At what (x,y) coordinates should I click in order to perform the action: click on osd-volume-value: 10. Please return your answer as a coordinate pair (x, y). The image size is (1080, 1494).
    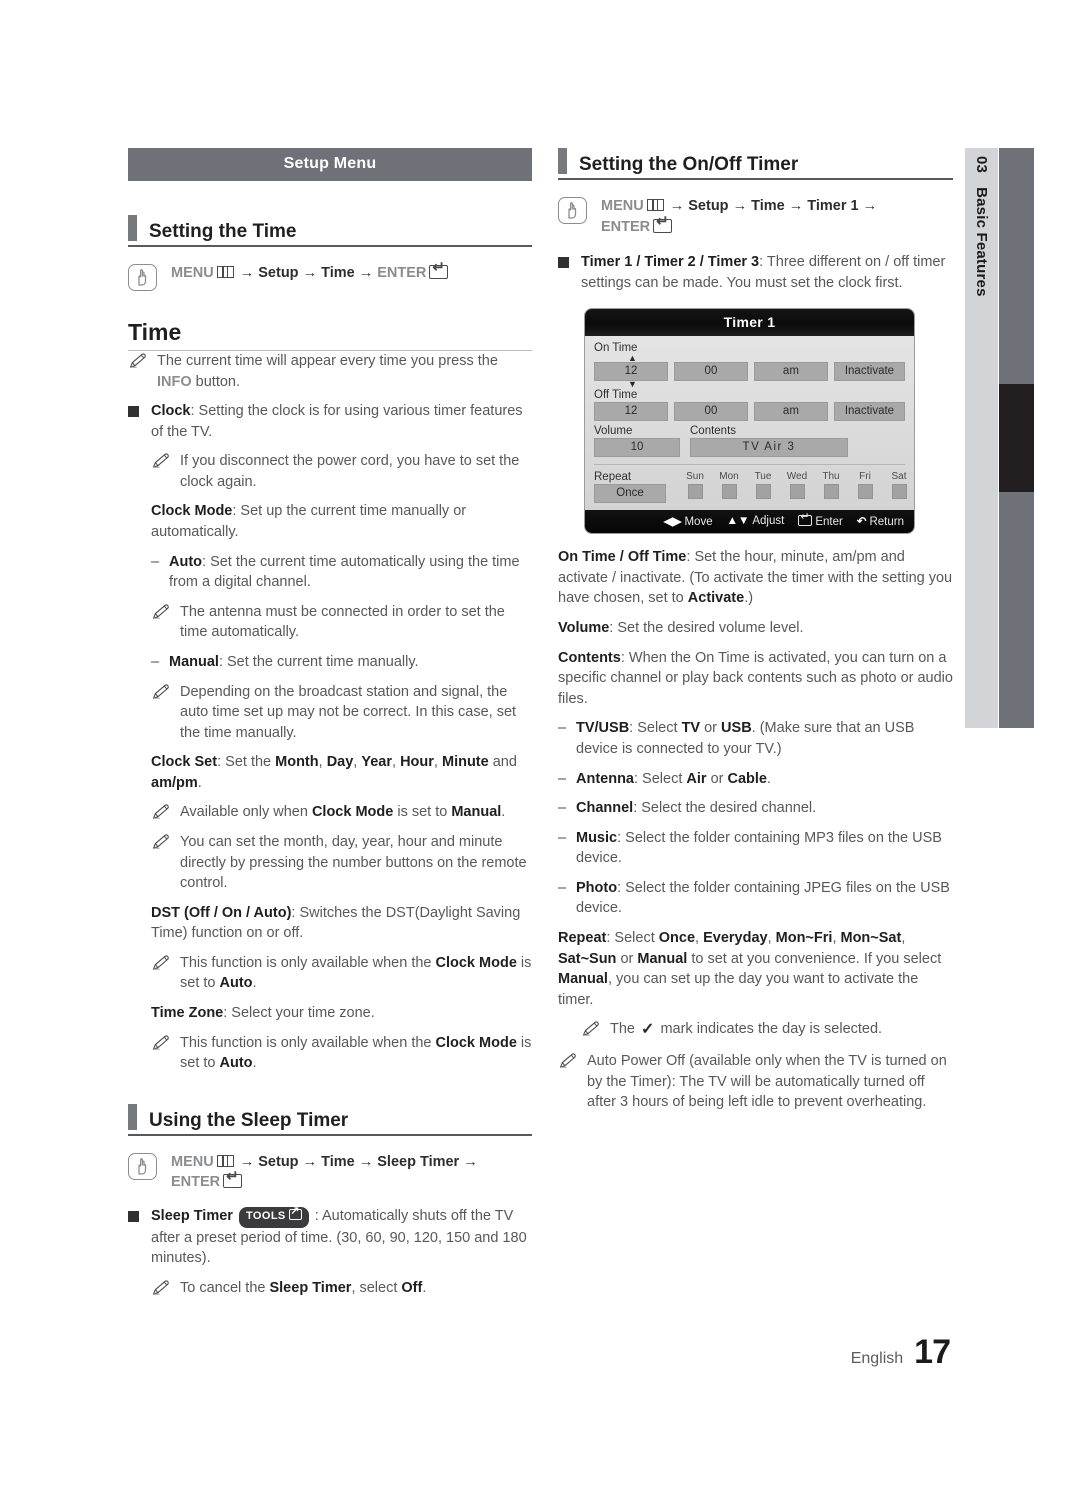
    Looking at the image, I should click on (637, 448).